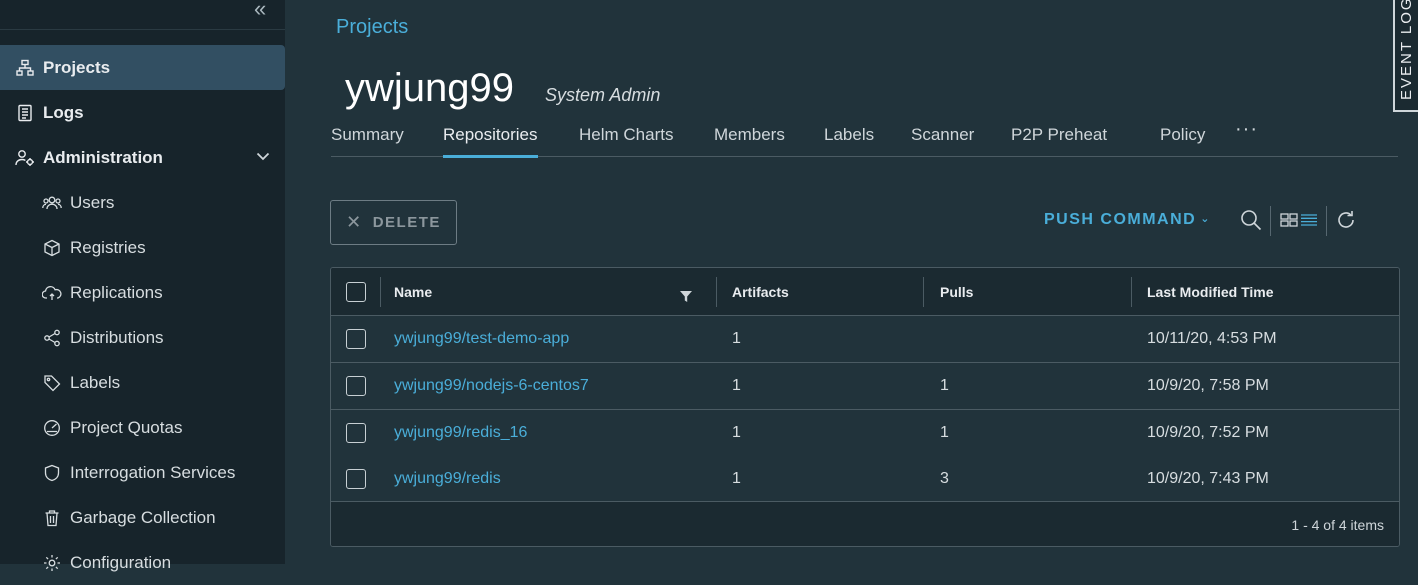  What do you see at coordinates (865, 292) in the screenshot?
I see `table-header: Name Artifacts Pulls Last Modified Time` at bounding box center [865, 292].